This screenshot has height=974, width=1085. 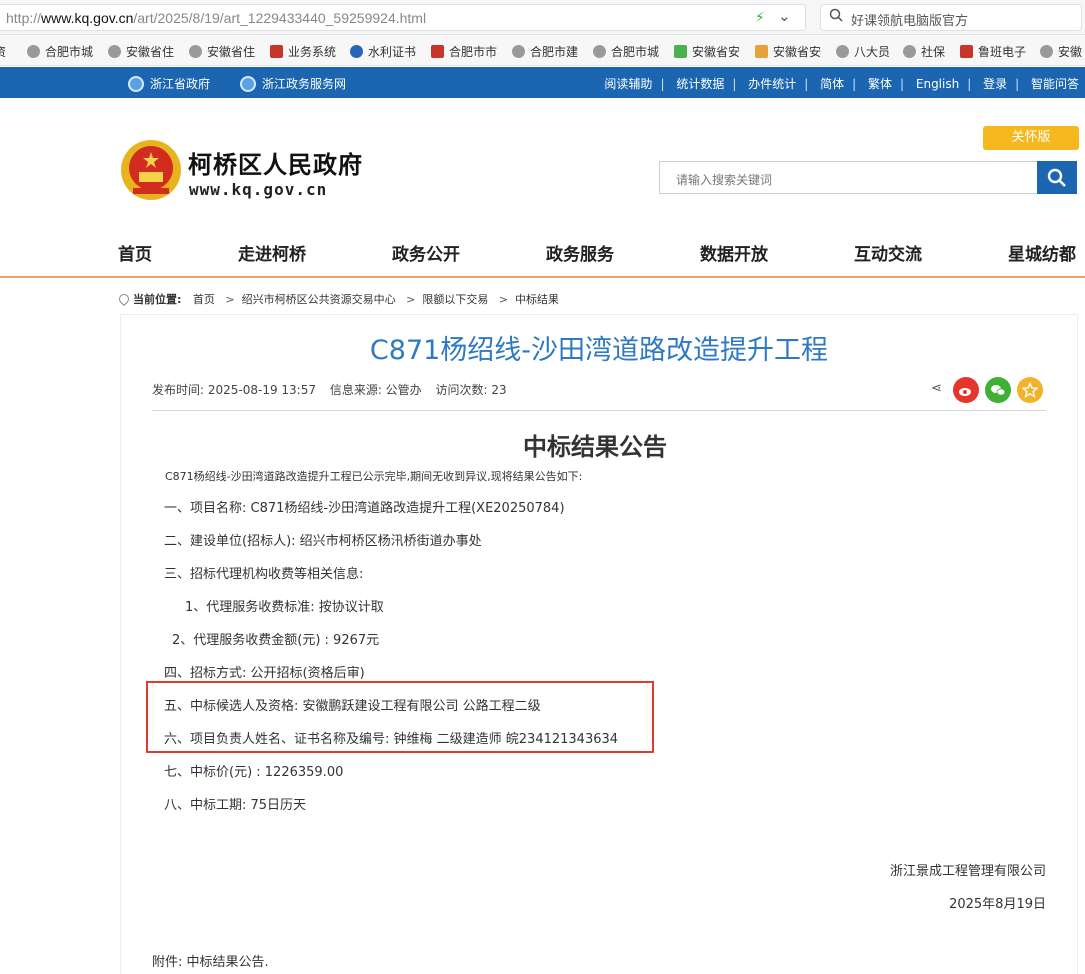 What do you see at coordinates (426, 252) in the screenshot?
I see `nav-gov-affairs: 政务公开` at bounding box center [426, 252].